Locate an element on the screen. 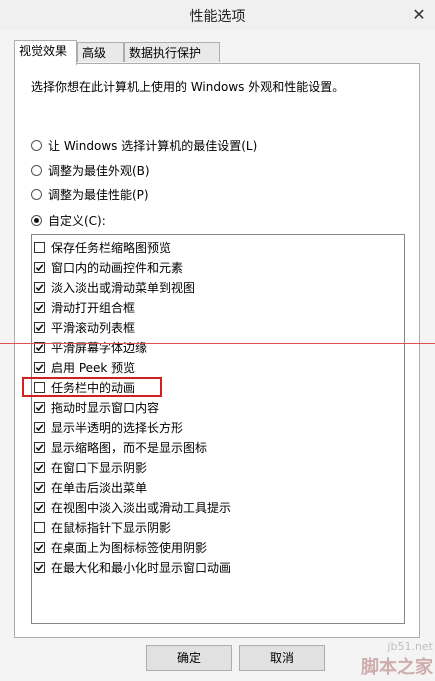 Image resolution: width=435 pixels, height=681 pixels. watermark-name: 脚本之家 is located at coordinates (397, 667).